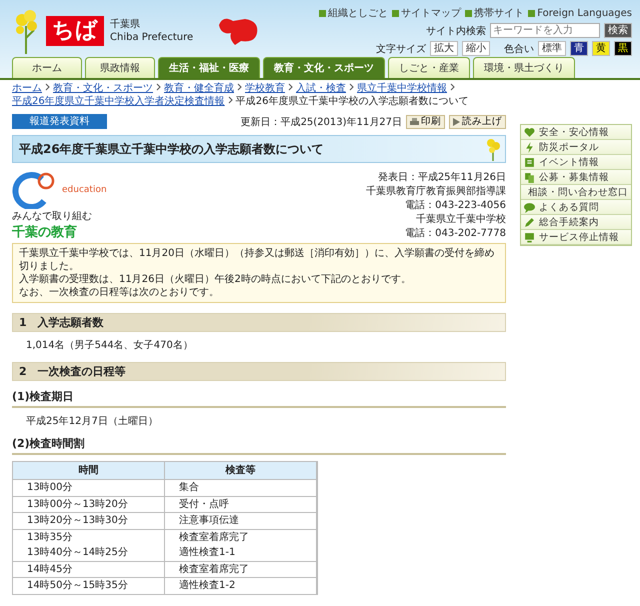 The image size is (640, 606). Describe the element at coordinates (576, 132) in the screenshot. I see `sidebar-link: 安全・安心情報` at that location.